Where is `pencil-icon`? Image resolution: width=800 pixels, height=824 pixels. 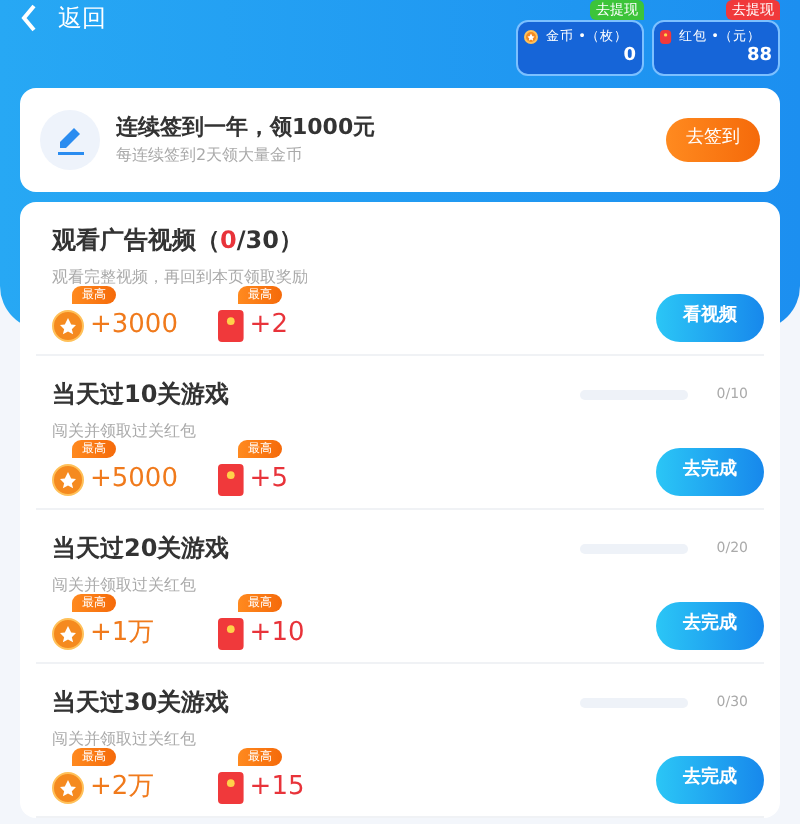
pencil-icon is located at coordinates (70, 140).